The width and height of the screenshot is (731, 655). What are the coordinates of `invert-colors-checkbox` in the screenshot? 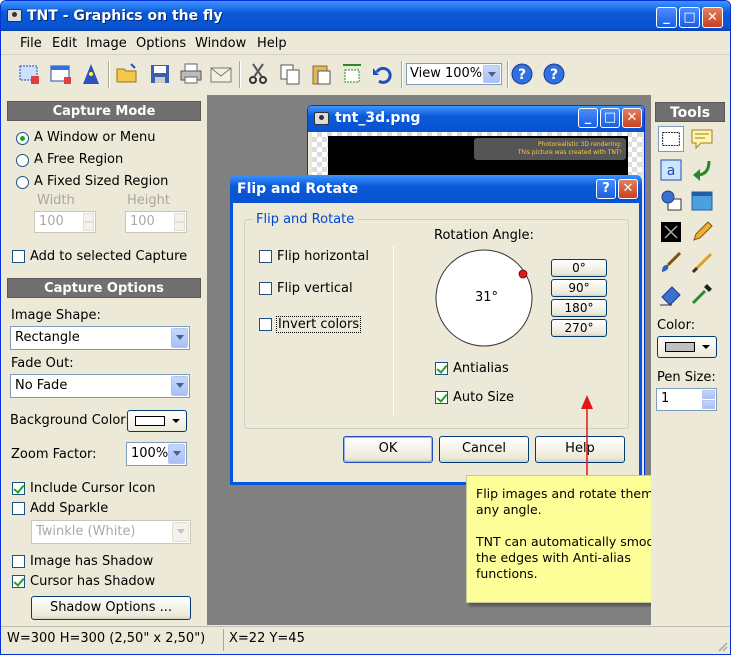 It's located at (265, 324).